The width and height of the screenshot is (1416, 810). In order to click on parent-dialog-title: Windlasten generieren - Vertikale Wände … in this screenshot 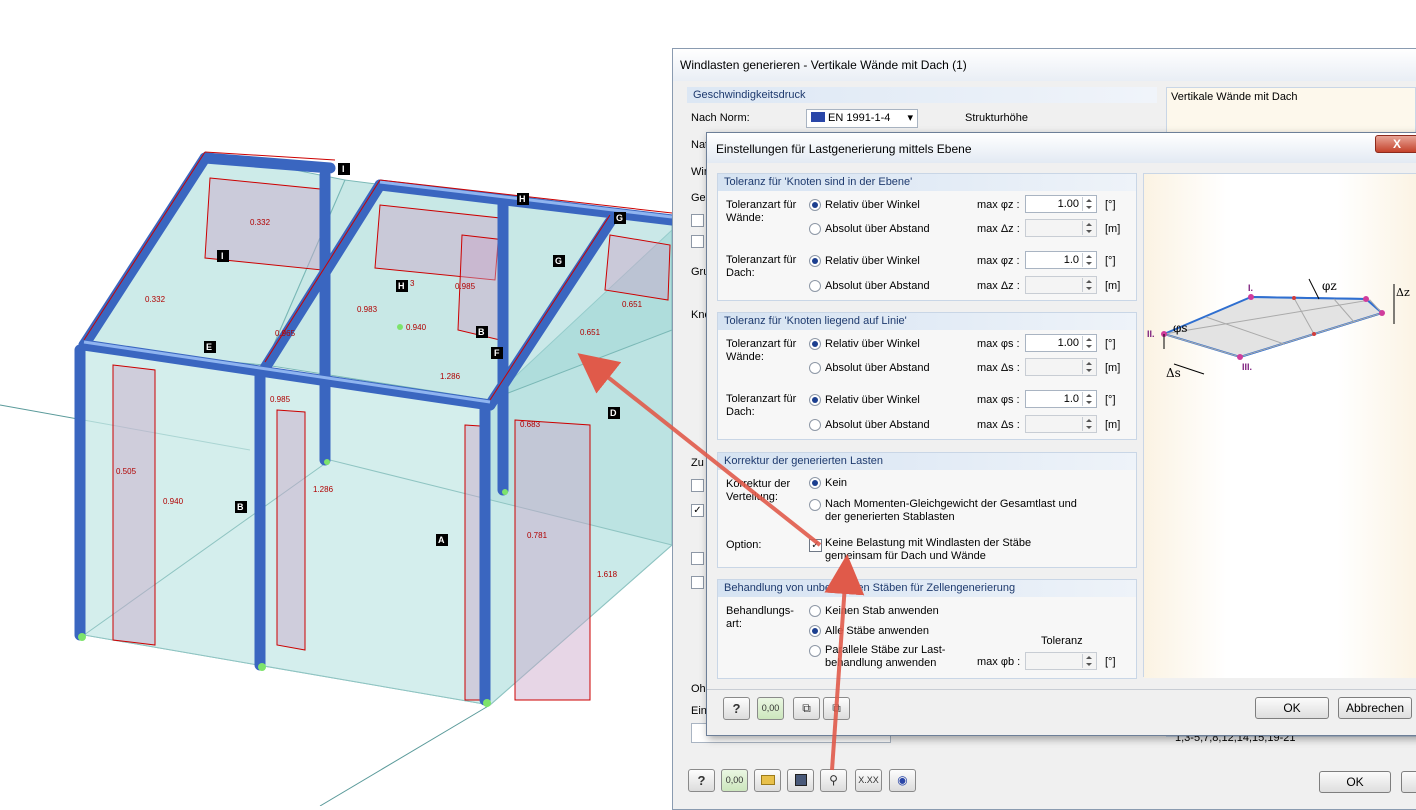, I will do `click(1044, 65)`.